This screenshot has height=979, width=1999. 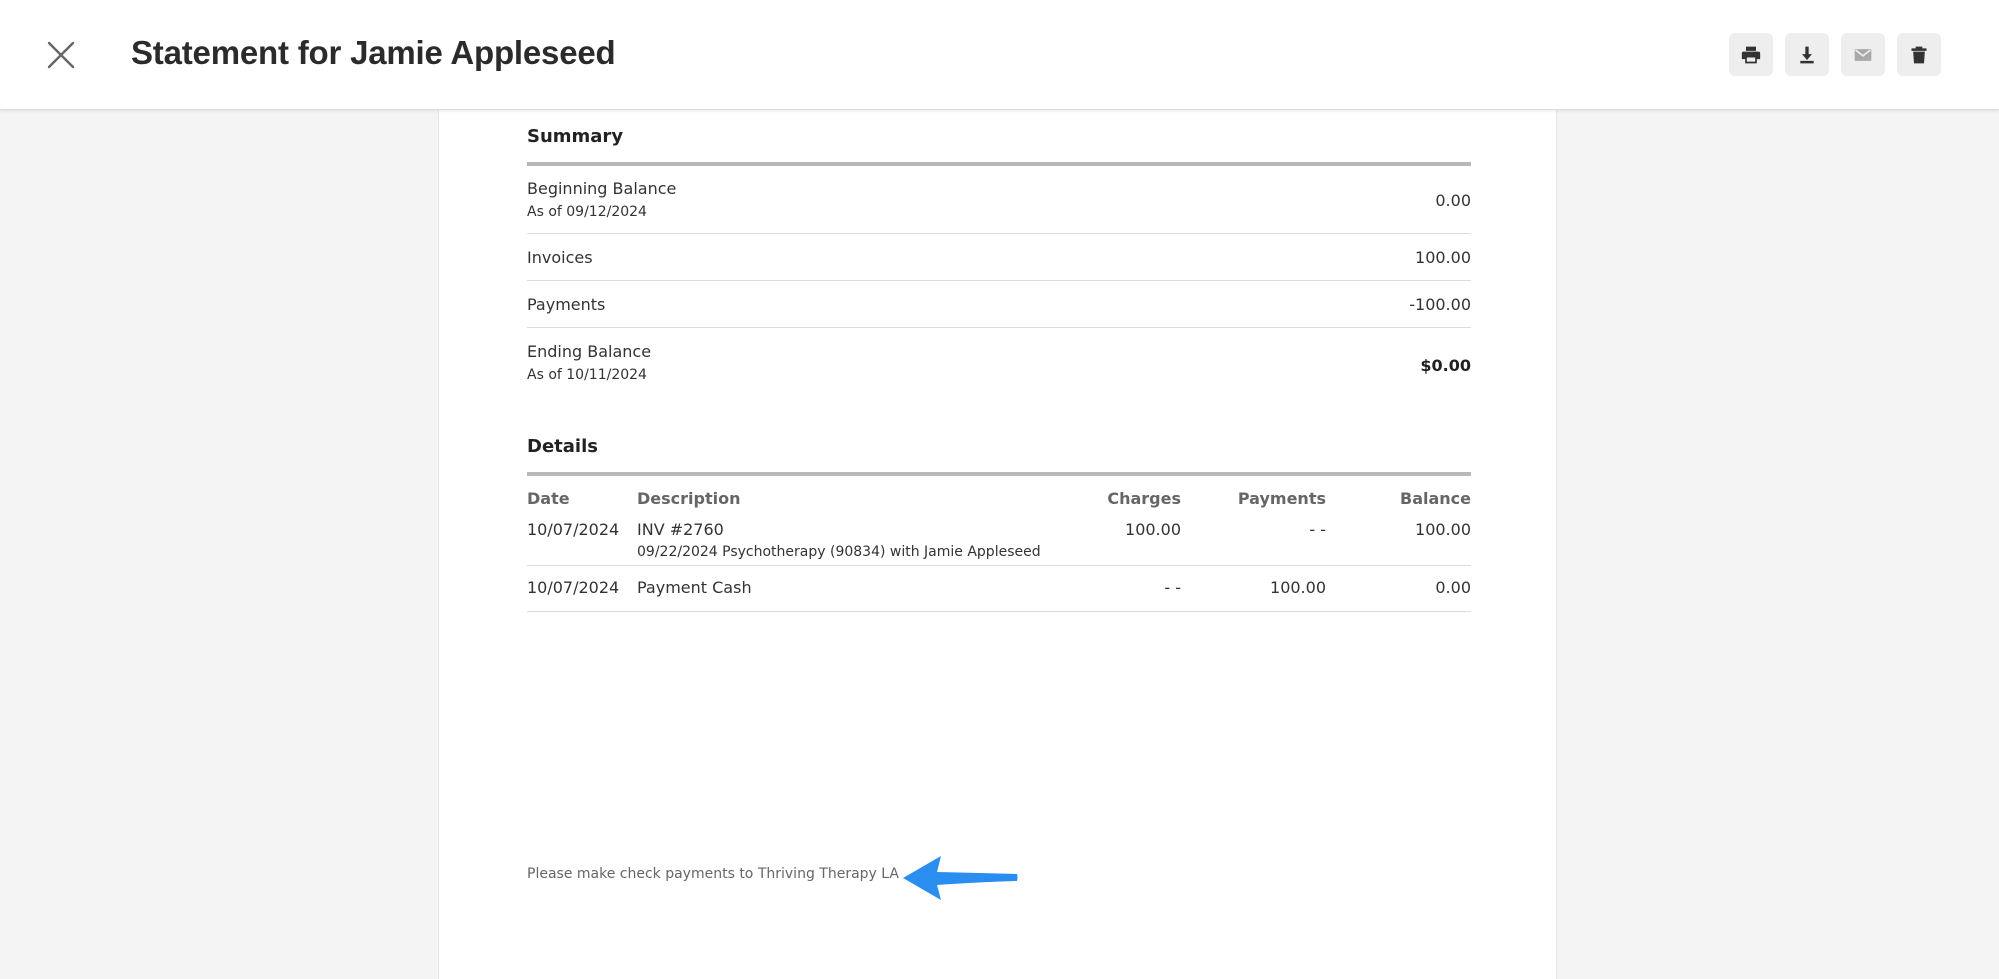 What do you see at coordinates (1144, 498) in the screenshot?
I see `column-header-charges: Charges` at bounding box center [1144, 498].